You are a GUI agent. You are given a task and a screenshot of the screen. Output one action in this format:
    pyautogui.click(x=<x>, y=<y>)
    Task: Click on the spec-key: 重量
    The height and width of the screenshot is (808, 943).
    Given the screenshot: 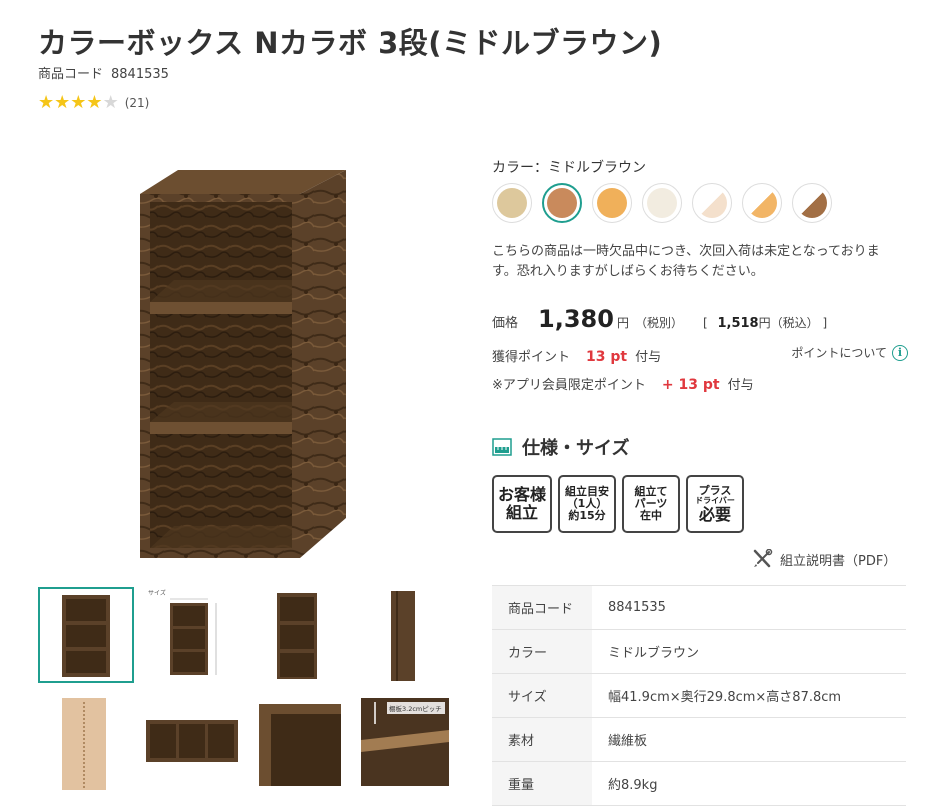 What is the action you would take?
    pyautogui.click(x=542, y=783)
    